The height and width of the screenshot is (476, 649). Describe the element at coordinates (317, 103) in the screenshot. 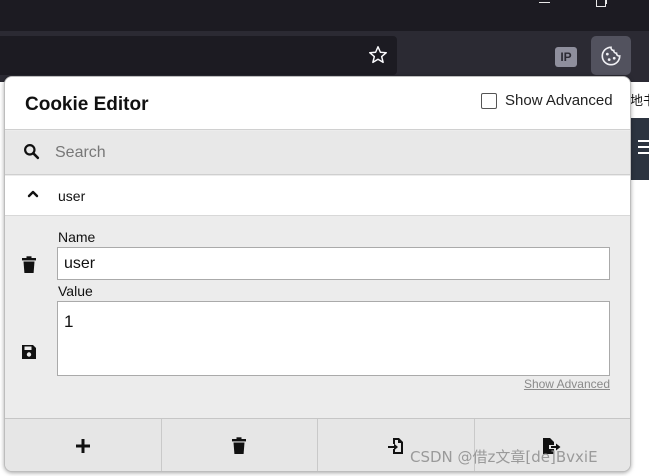

I see `popup-header: Cookie Editor Show Advanced` at that location.